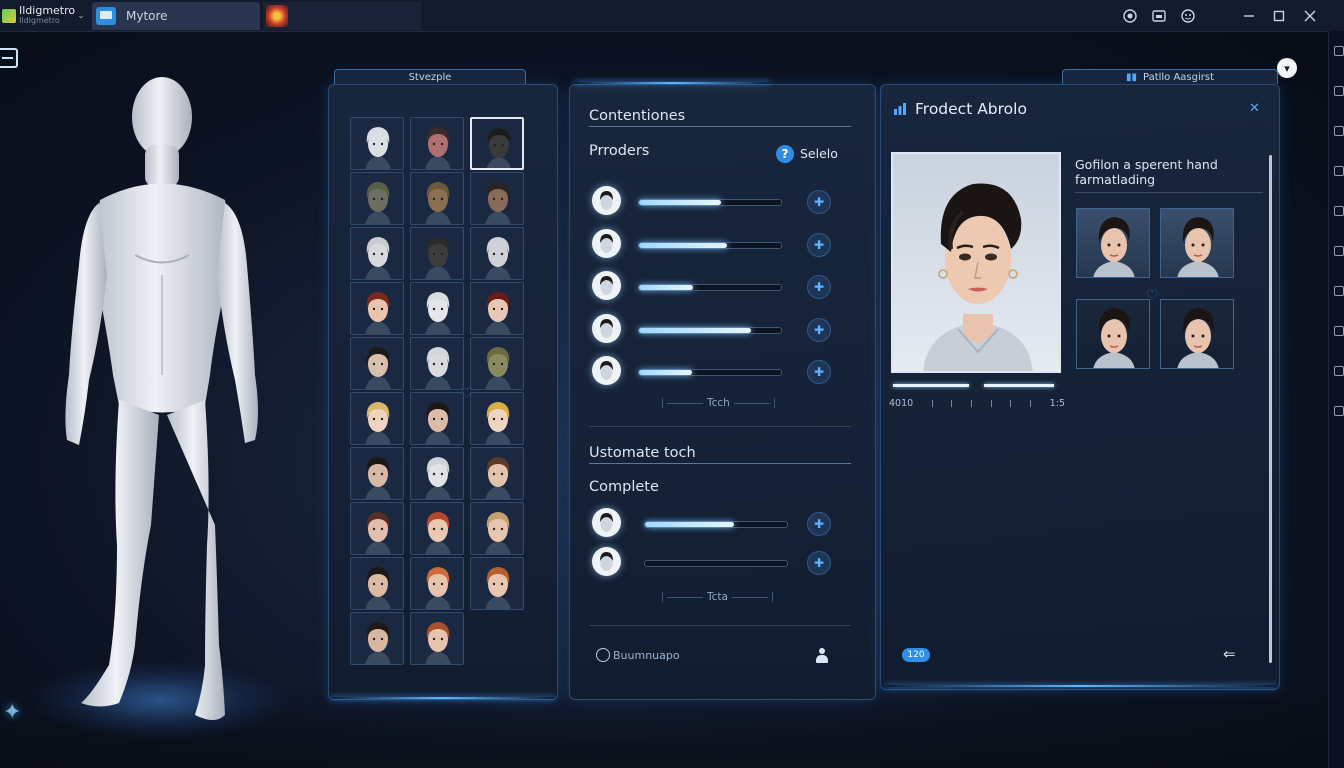 Image resolution: width=1344 pixels, height=768 pixels. Describe the element at coordinates (1188, 16) in the screenshot. I see `settings-icon` at that location.